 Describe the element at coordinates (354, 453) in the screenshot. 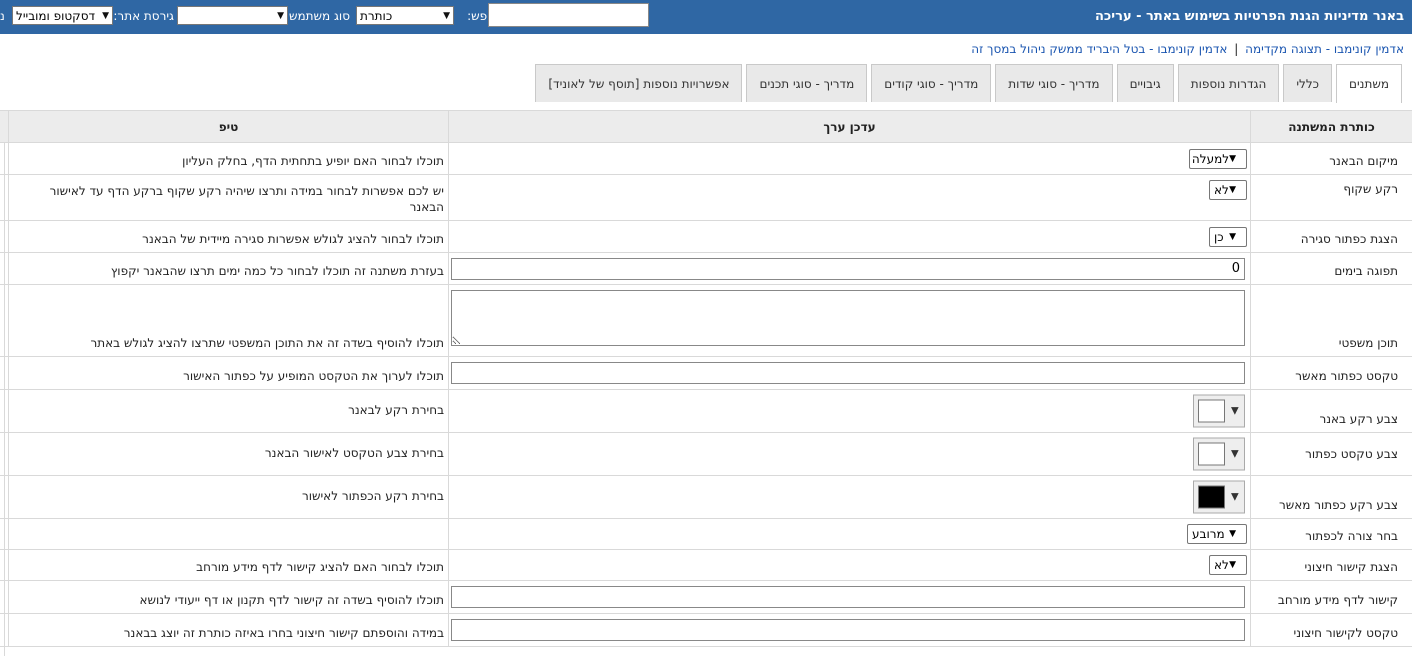

I see `row-tip: בחירת צבע הטקסט לאישור הבאנר` at that location.